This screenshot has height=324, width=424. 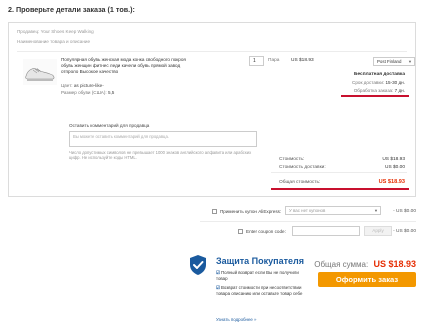 I want to click on shield-icon, so click(x=198, y=265).